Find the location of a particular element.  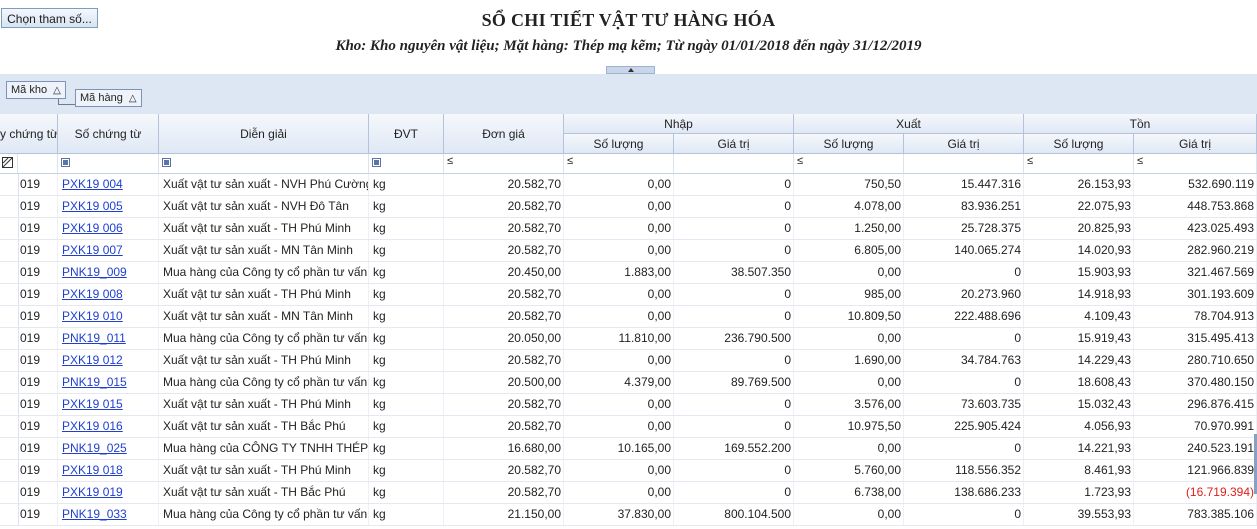

filter-editor-icon is located at coordinates (9, 163).